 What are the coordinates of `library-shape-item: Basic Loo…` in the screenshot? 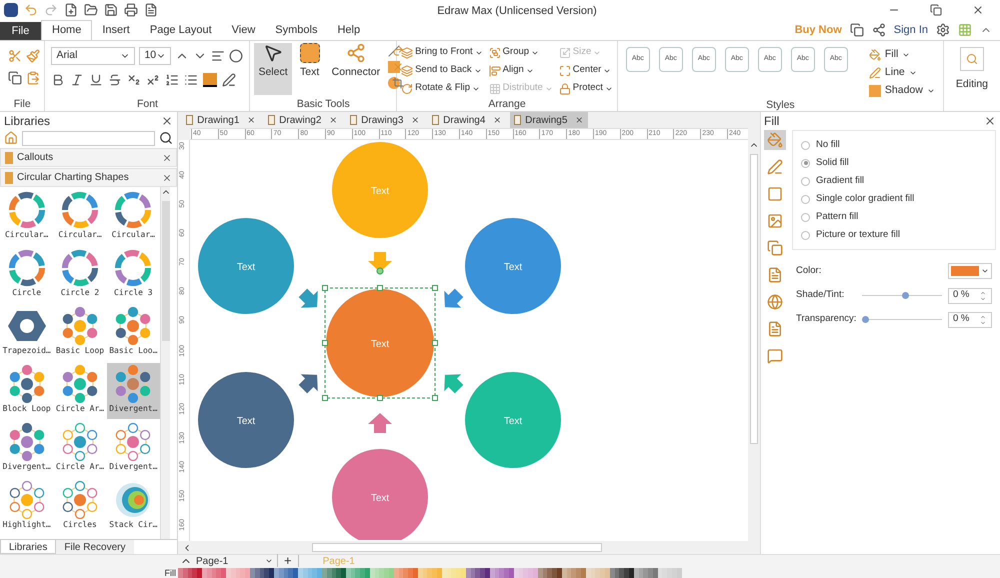 It's located at (133, 333).